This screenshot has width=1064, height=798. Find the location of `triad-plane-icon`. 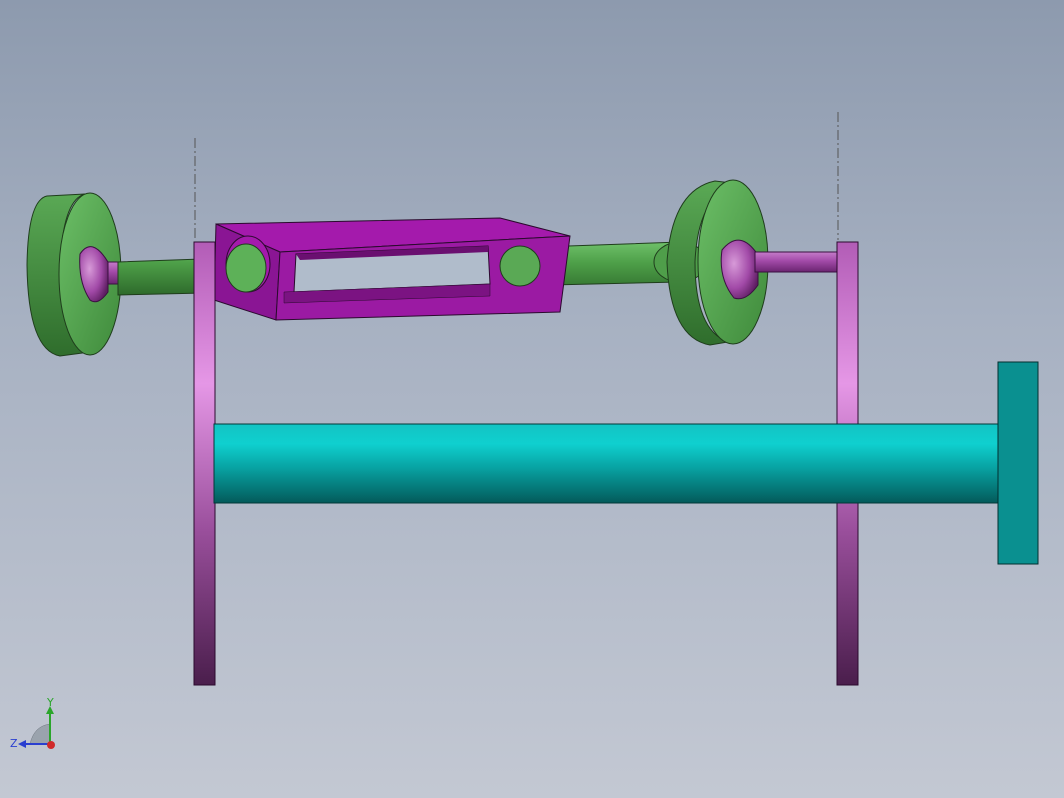

triad-plane-icon is located at coordinates (40, 734).